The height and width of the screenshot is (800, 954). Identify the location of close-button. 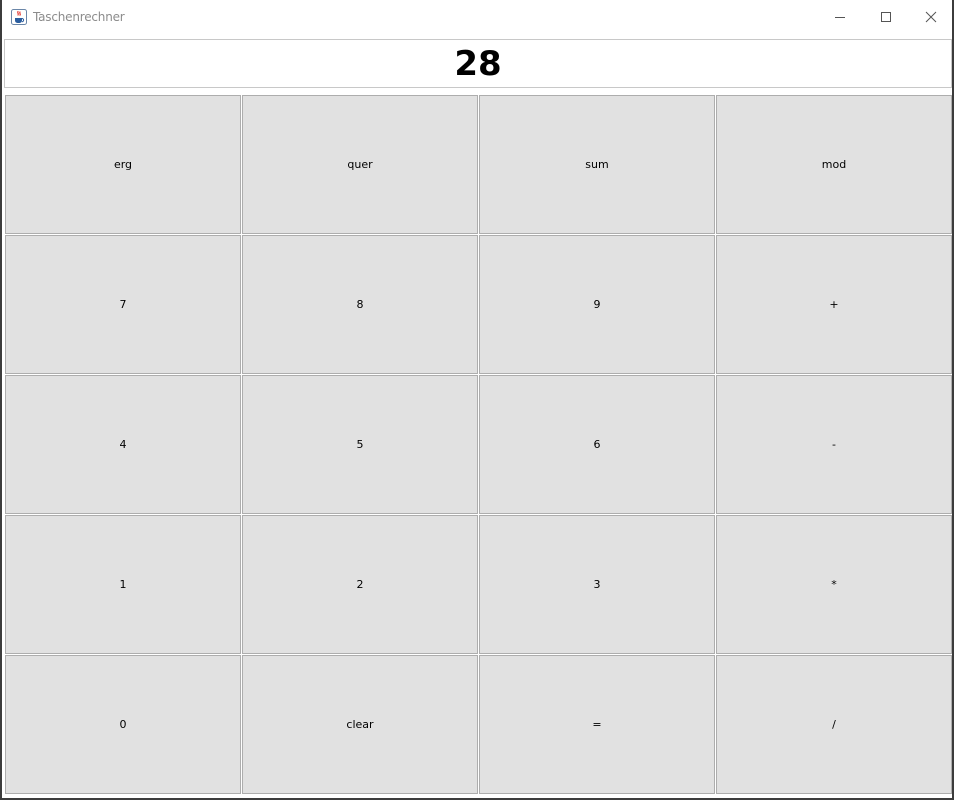
(931, 17).